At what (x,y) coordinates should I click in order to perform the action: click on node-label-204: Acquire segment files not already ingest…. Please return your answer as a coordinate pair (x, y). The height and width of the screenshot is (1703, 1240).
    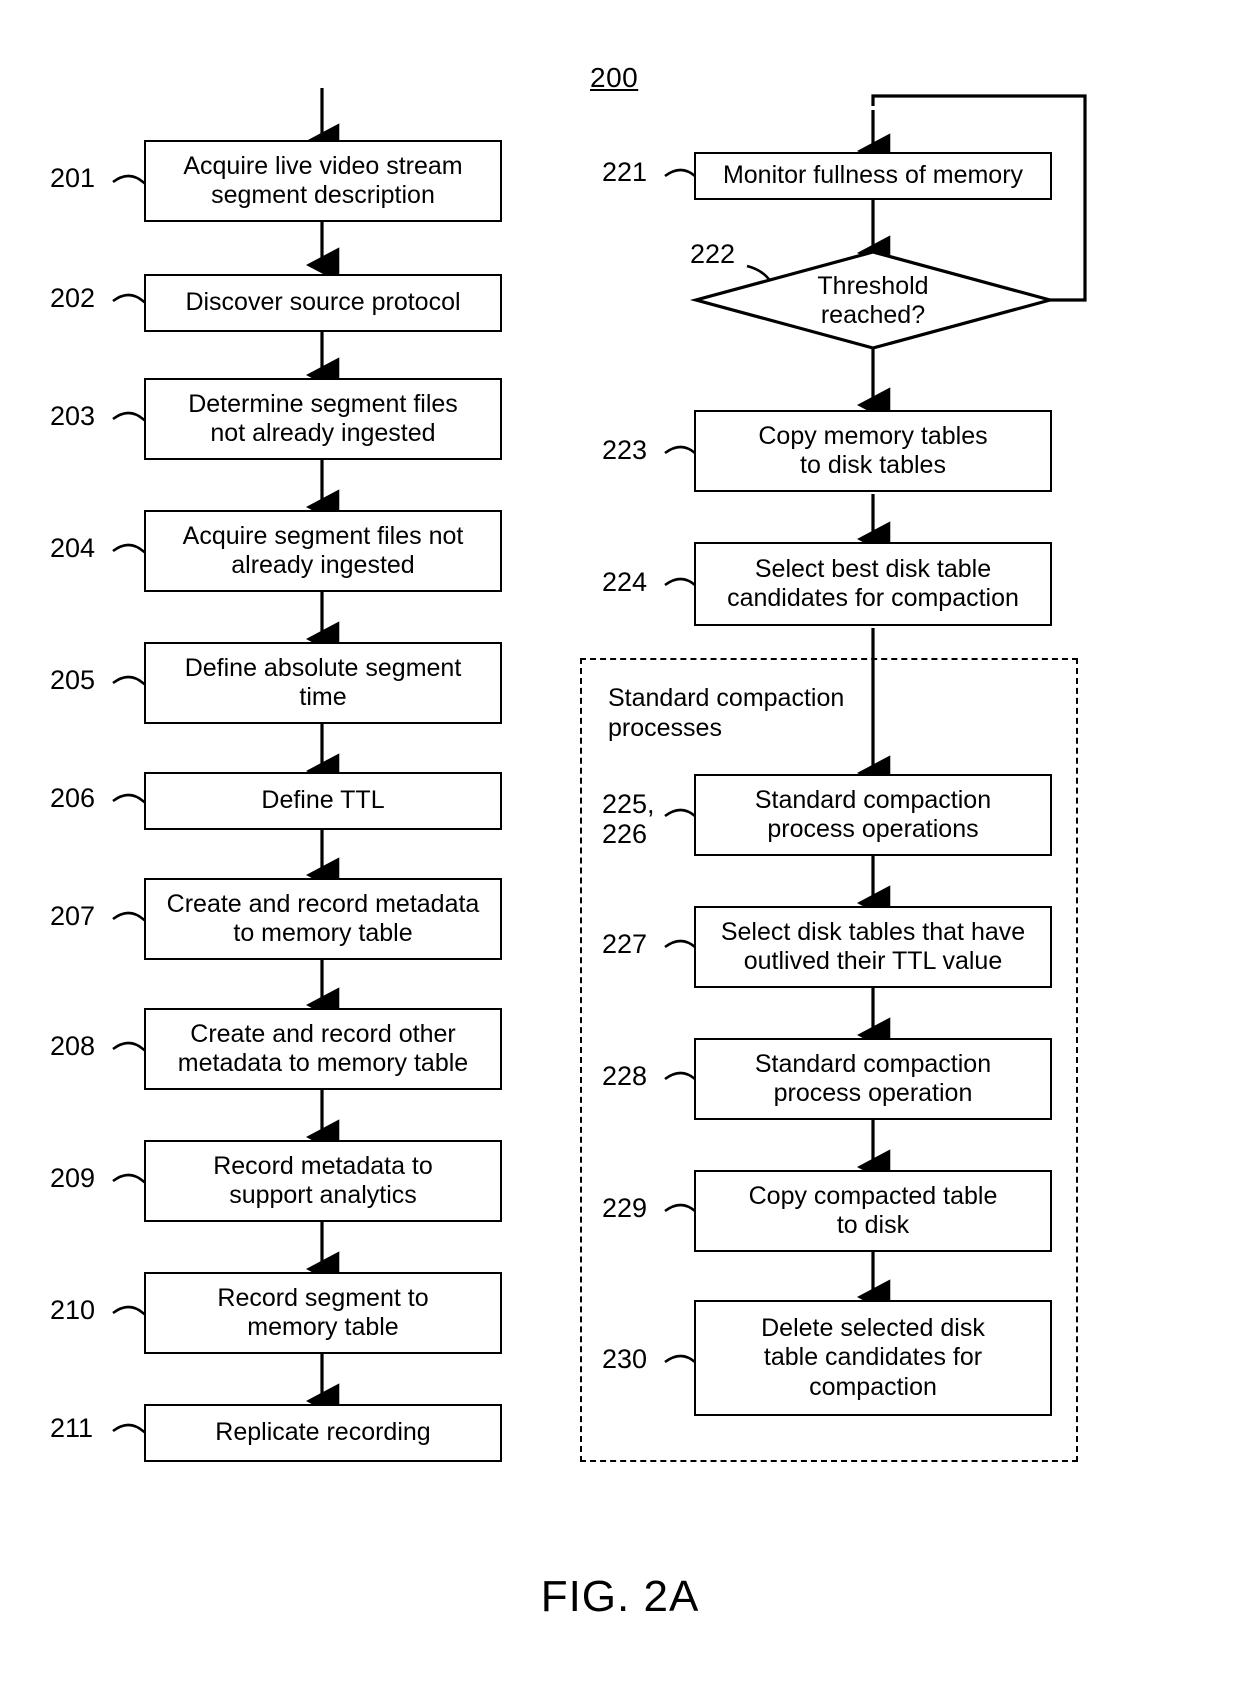
    Looking at the image, I should click on (323, 550).